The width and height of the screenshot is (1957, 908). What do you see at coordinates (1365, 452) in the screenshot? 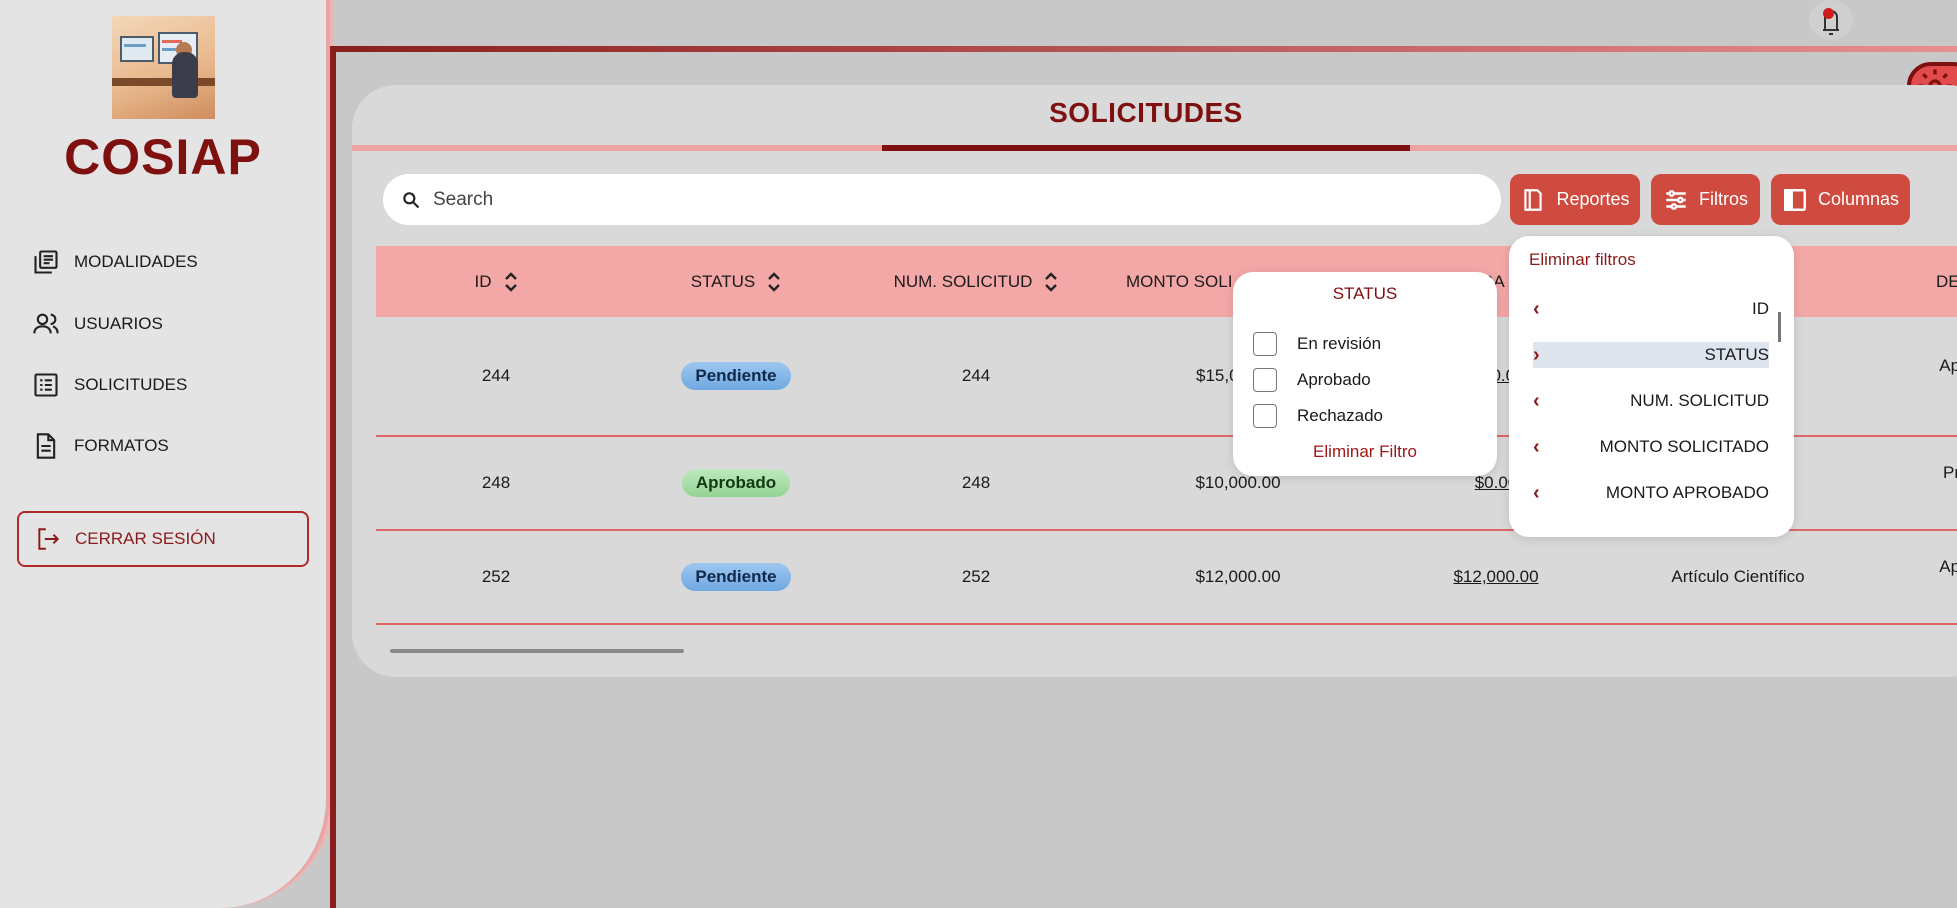
I see `eliminar-filtro-button: Eliminar Filtro` at bounding box center [1365, 452].